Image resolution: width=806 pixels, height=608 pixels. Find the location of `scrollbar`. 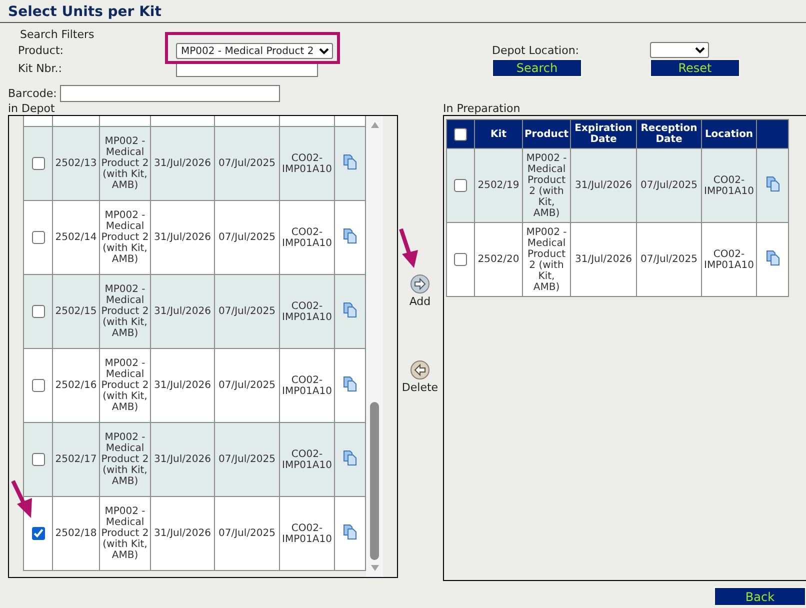

scrollbar is located at coordinates (374, 346).